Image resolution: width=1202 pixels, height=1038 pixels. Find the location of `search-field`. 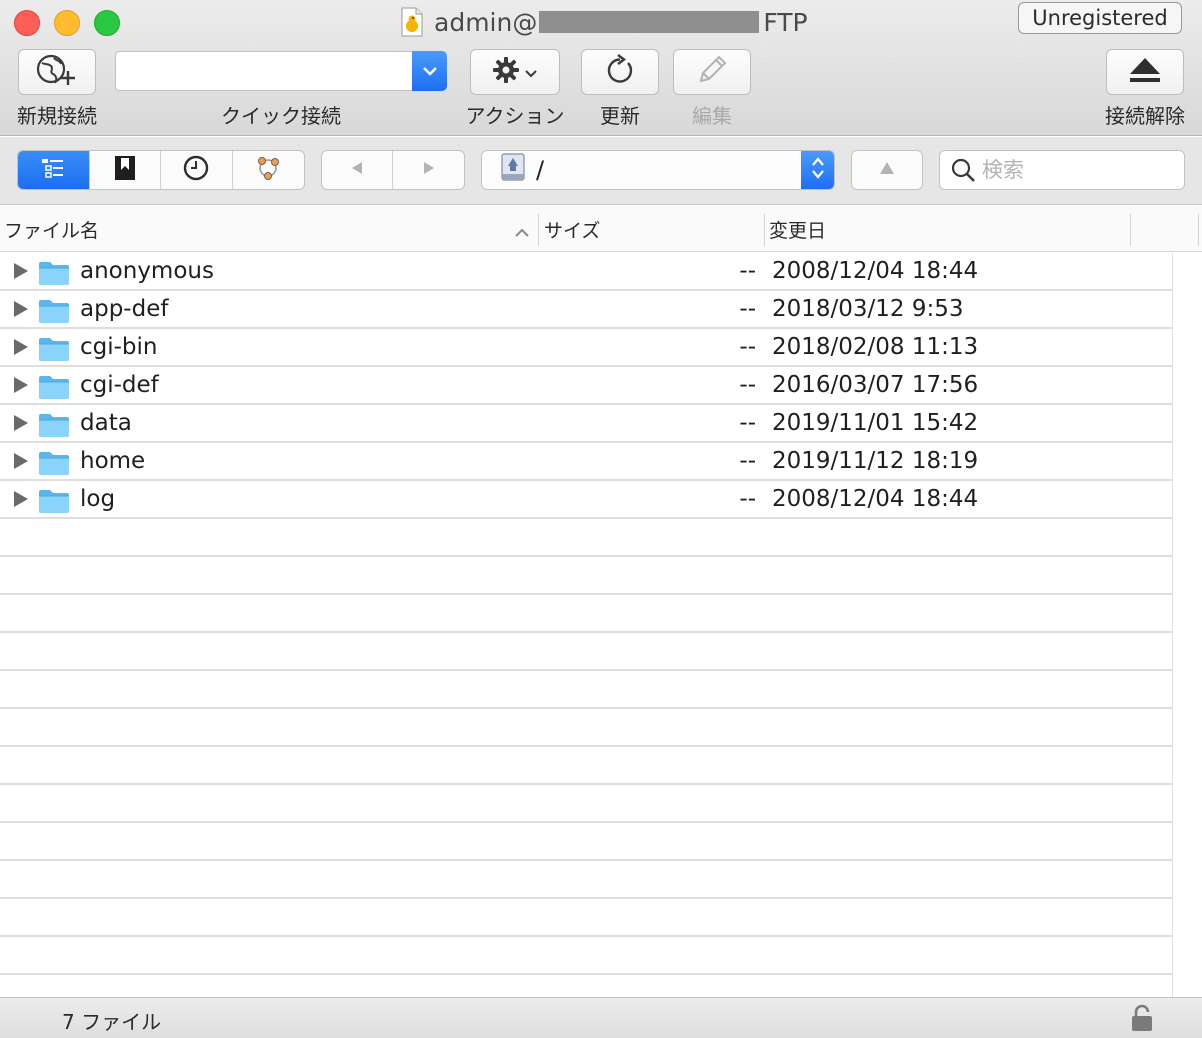

search-field is located at coordinates (1062, 170).